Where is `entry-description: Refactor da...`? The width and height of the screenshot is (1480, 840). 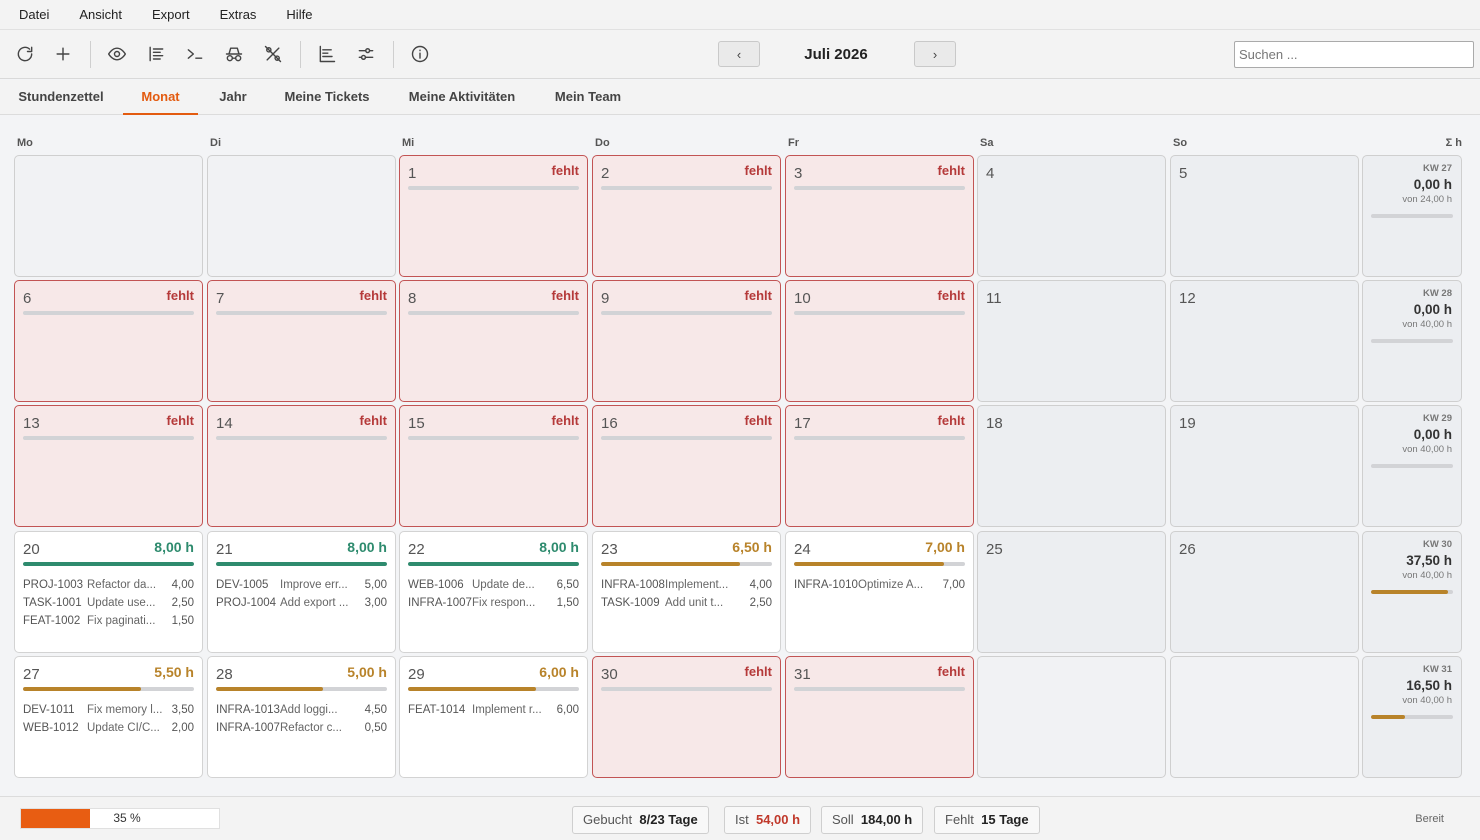 entry-description: Refactor da... is located at coordinates (122, 585).